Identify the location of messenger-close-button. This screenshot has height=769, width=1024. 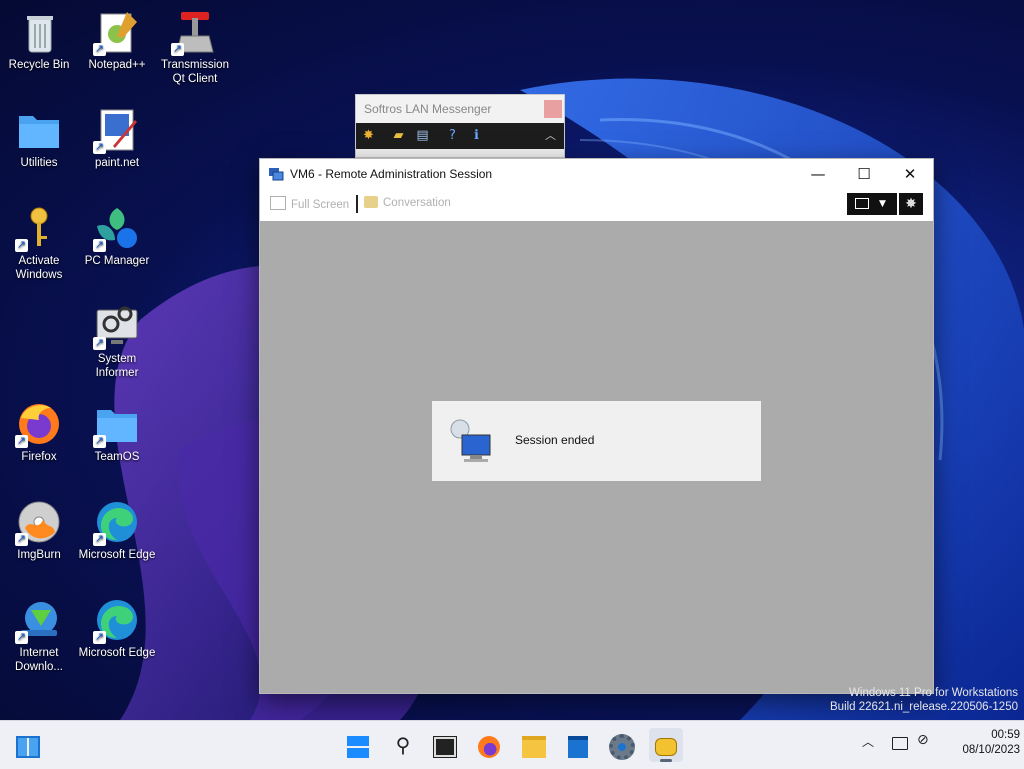
(553, 109).